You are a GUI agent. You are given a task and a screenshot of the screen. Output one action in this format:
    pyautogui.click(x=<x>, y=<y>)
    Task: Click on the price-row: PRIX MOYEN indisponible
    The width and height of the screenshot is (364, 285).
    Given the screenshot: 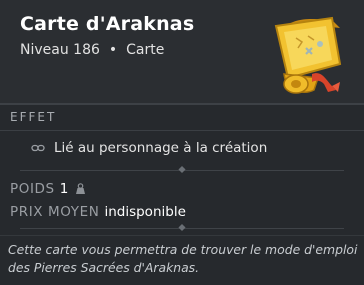 What is the action you would take?
    pyautogui.click(x=98, y=212)
    